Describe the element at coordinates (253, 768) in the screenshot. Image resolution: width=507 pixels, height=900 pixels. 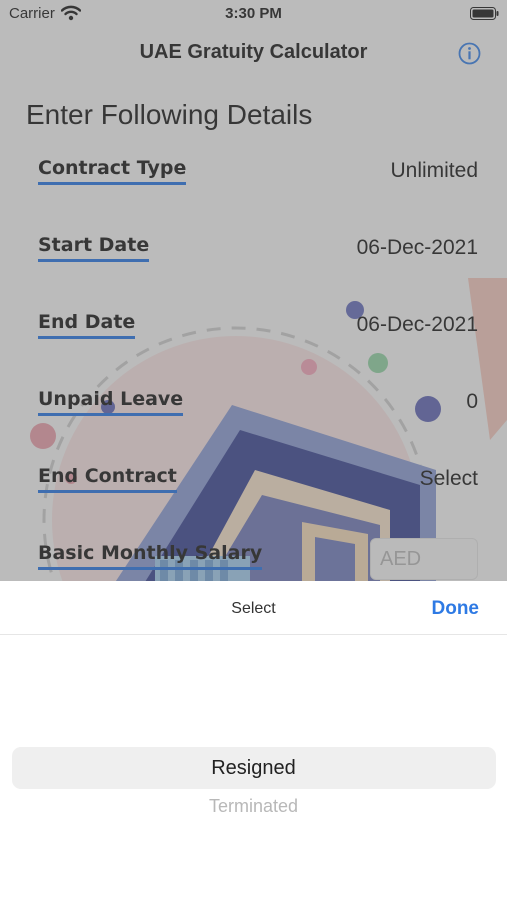
I see `picker-option-resigned: Resigned` at that location.